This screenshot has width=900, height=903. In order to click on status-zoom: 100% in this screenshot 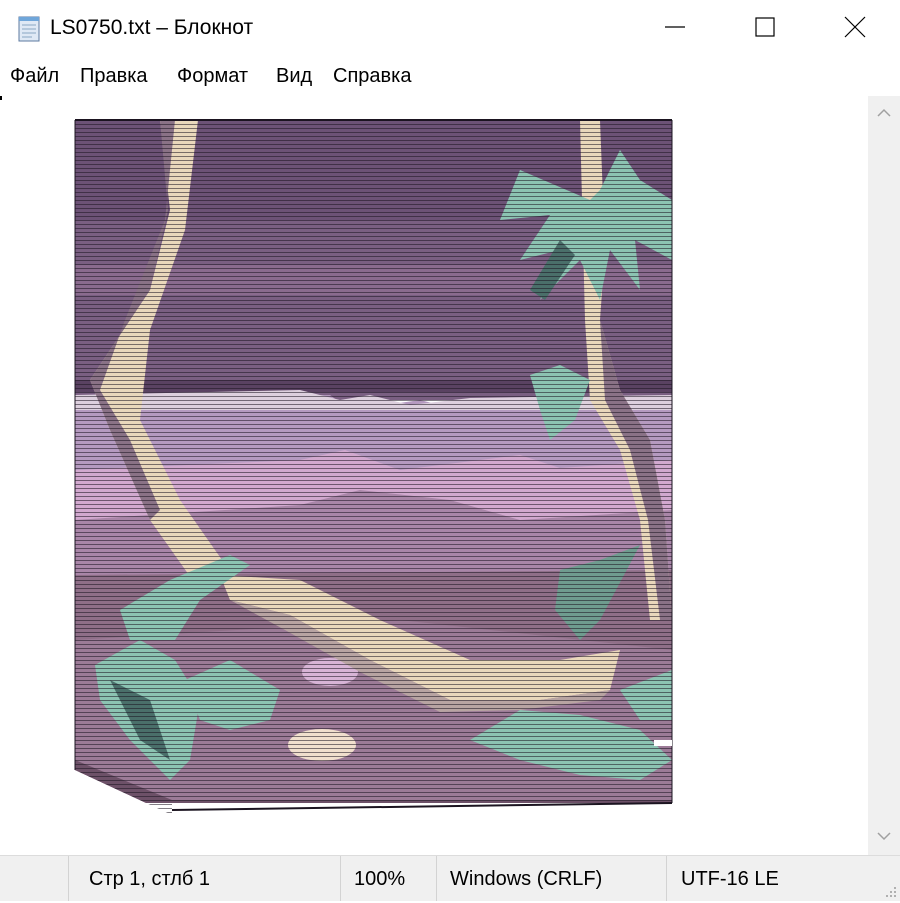, I will do `click(388, 878)`.